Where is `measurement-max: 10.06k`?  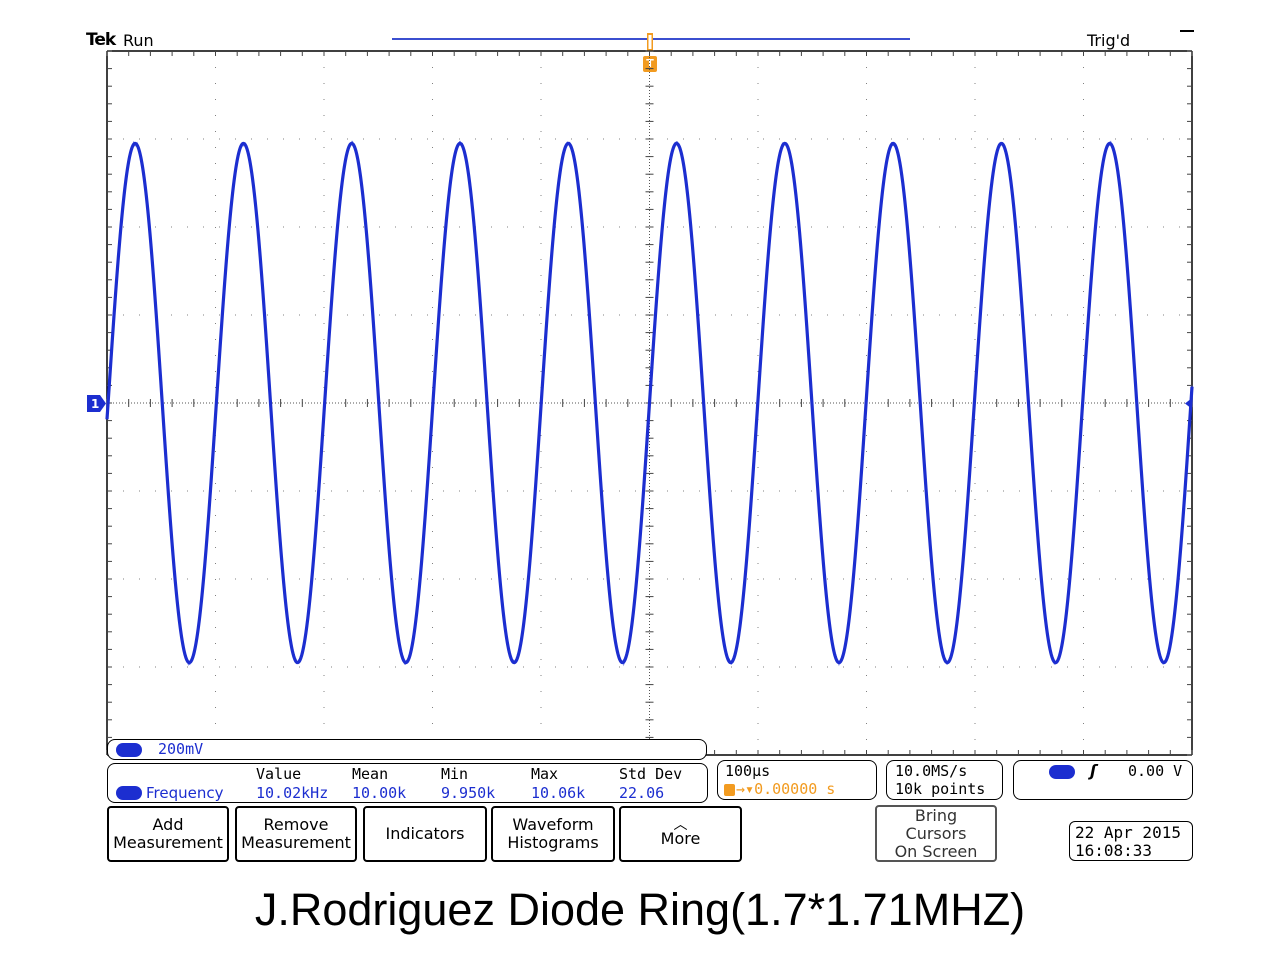 measurement-max: 10.06k is located at coordinates (558, 793).